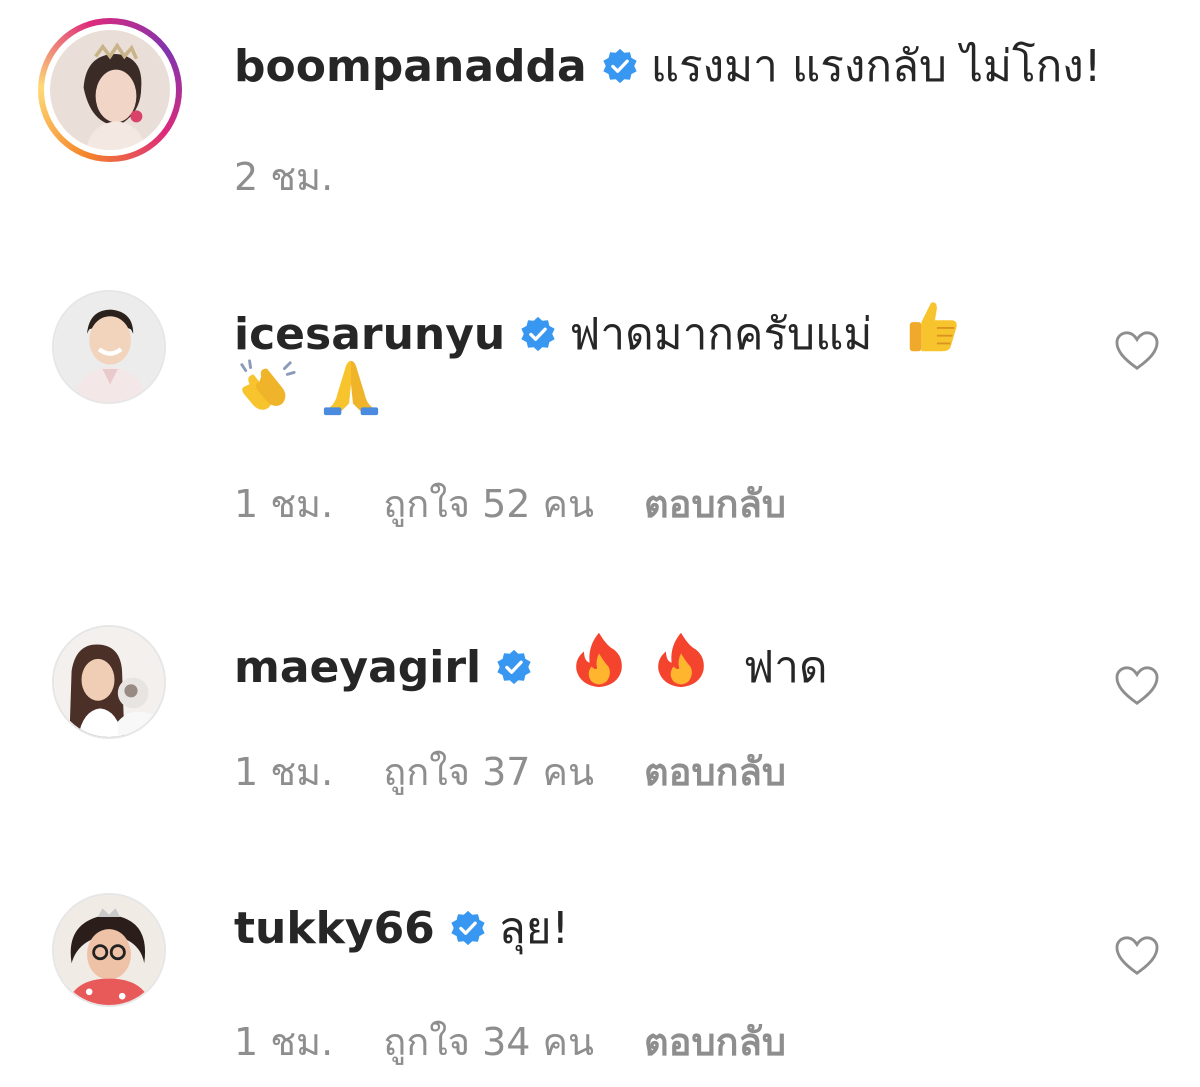 The image size is (1200, 1087). What do you see at coordinates (534, 928) in the screenshot?
I see `comment-text: ลุย!` at bounding box center [534, 928].